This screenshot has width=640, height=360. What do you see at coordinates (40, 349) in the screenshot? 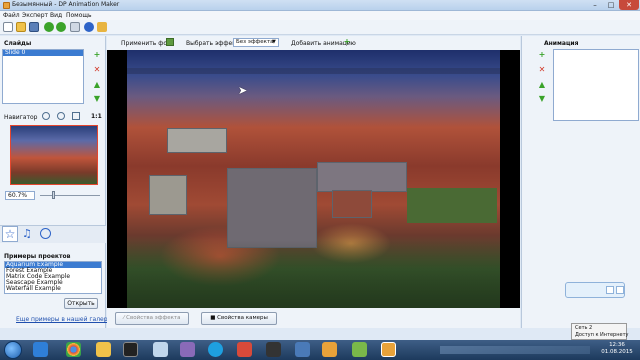
I see `ie-icon` at bounding box center [40, 349].